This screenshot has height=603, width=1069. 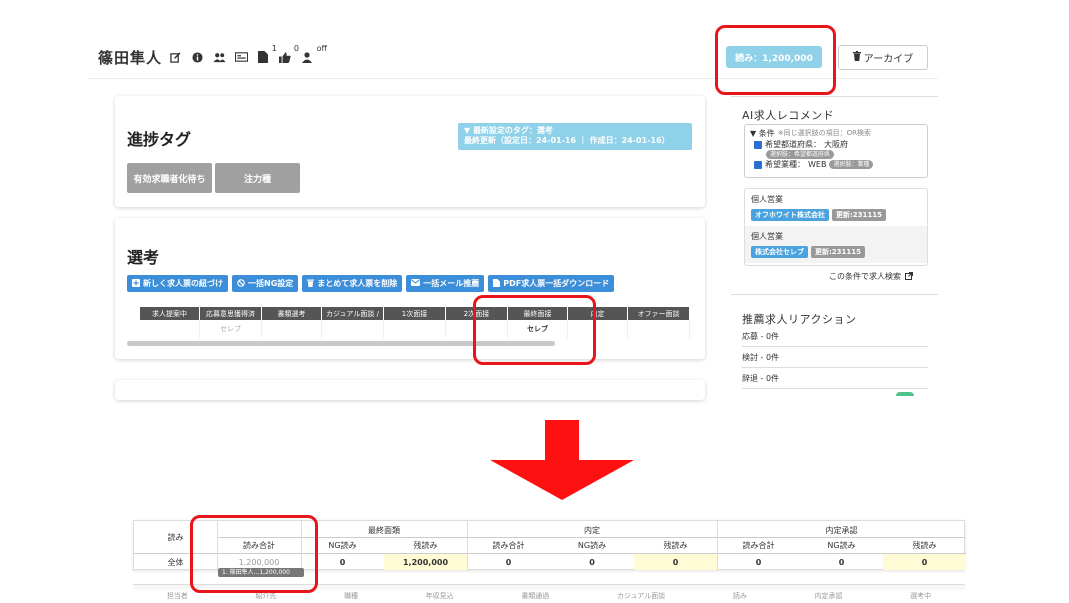 I want to click on condition-industry-value: WEB, so click(x=817, y=164).